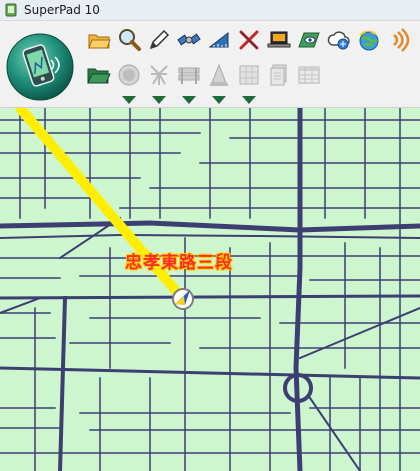 The width and height of the screenshot is (420, 471). Describe the element at coordinates (189, 75) in the screenshot. I see `barrier-icon` at that location.